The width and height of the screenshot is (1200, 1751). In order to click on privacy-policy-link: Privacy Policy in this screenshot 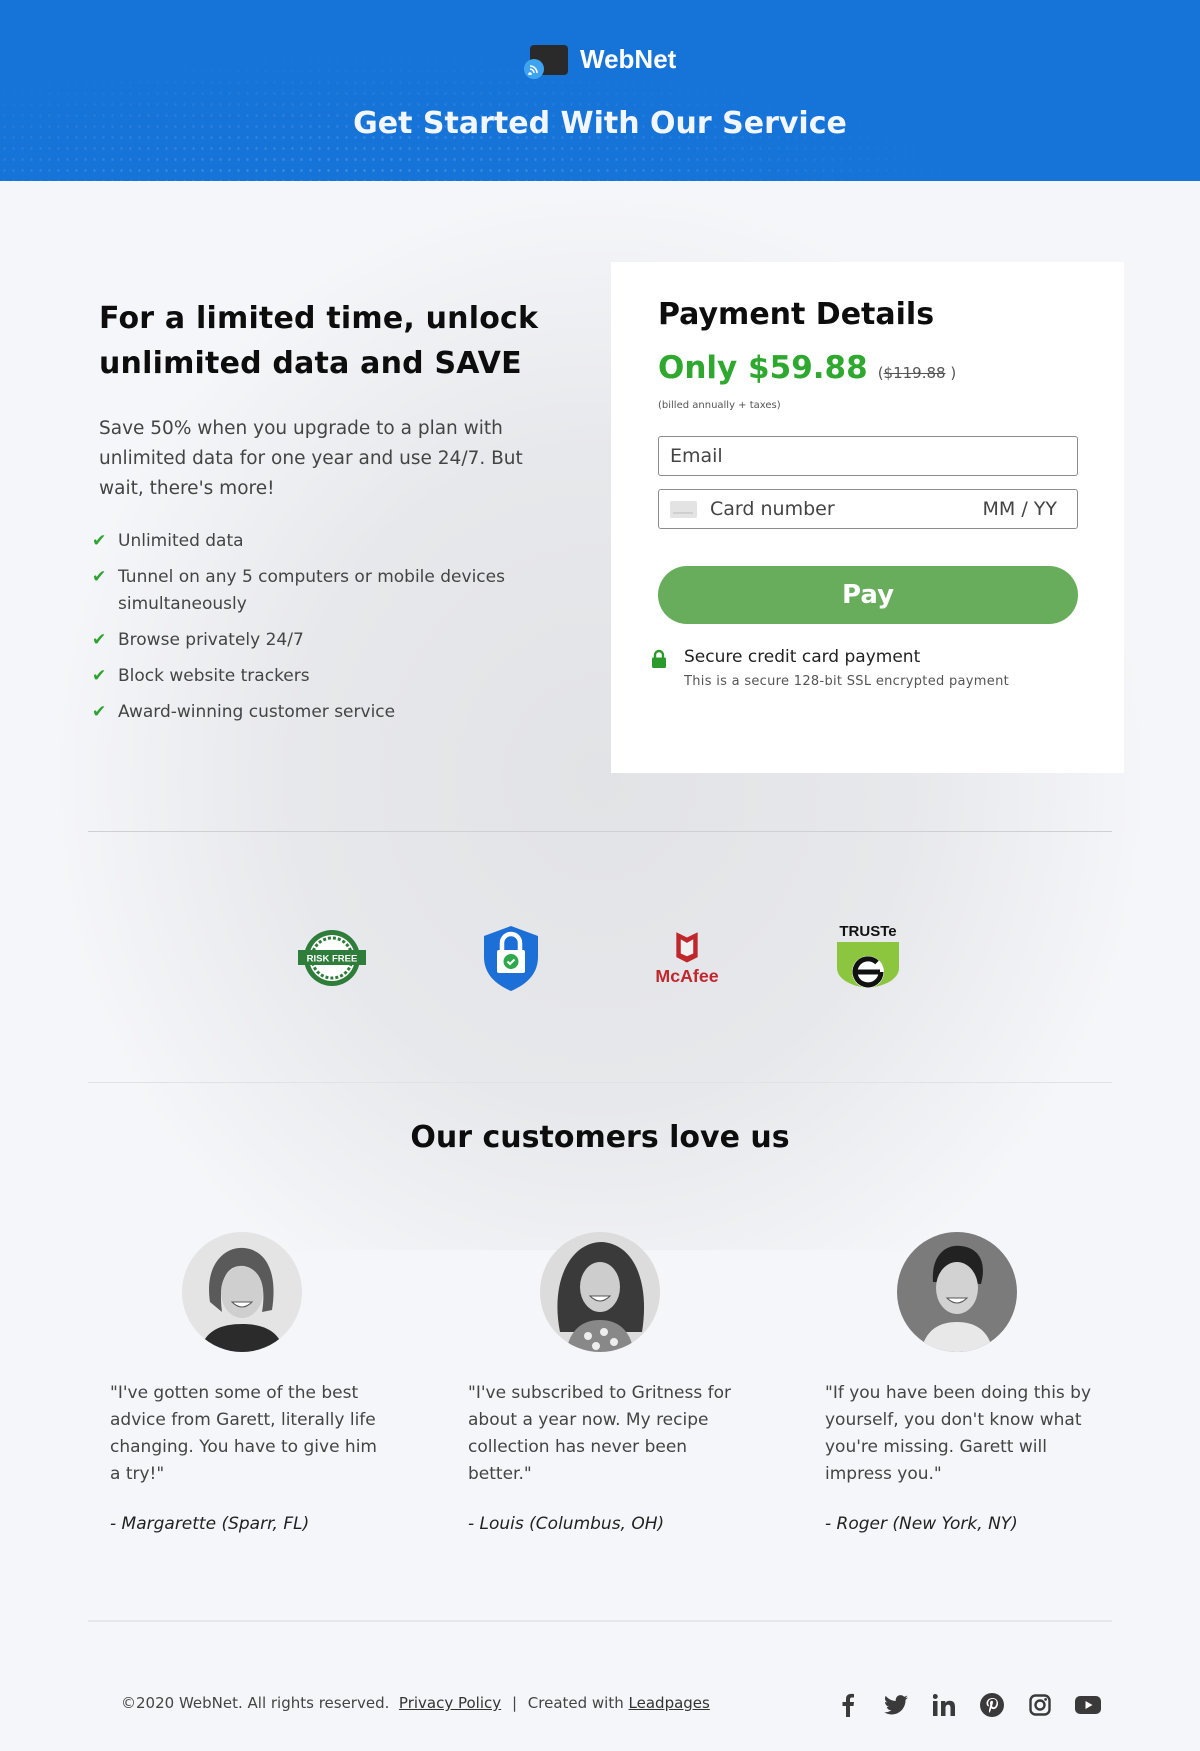, I will do `click(450, 1703)`.